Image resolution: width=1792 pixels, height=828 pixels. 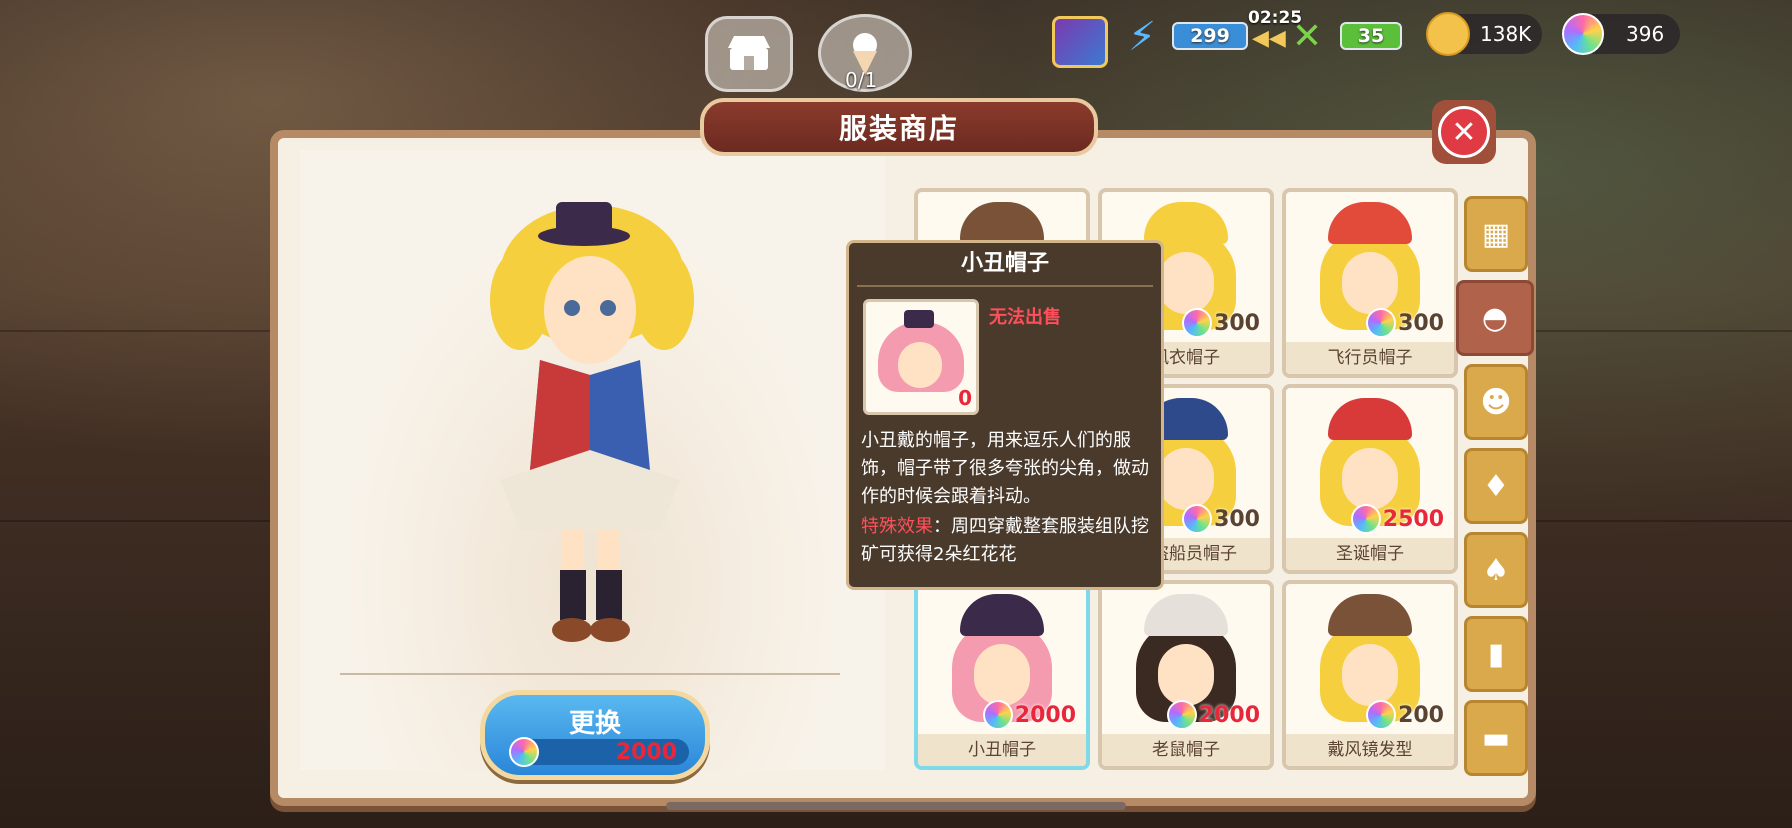 I want to click on grid-icon: ▦, so click(x=1496, y=234).